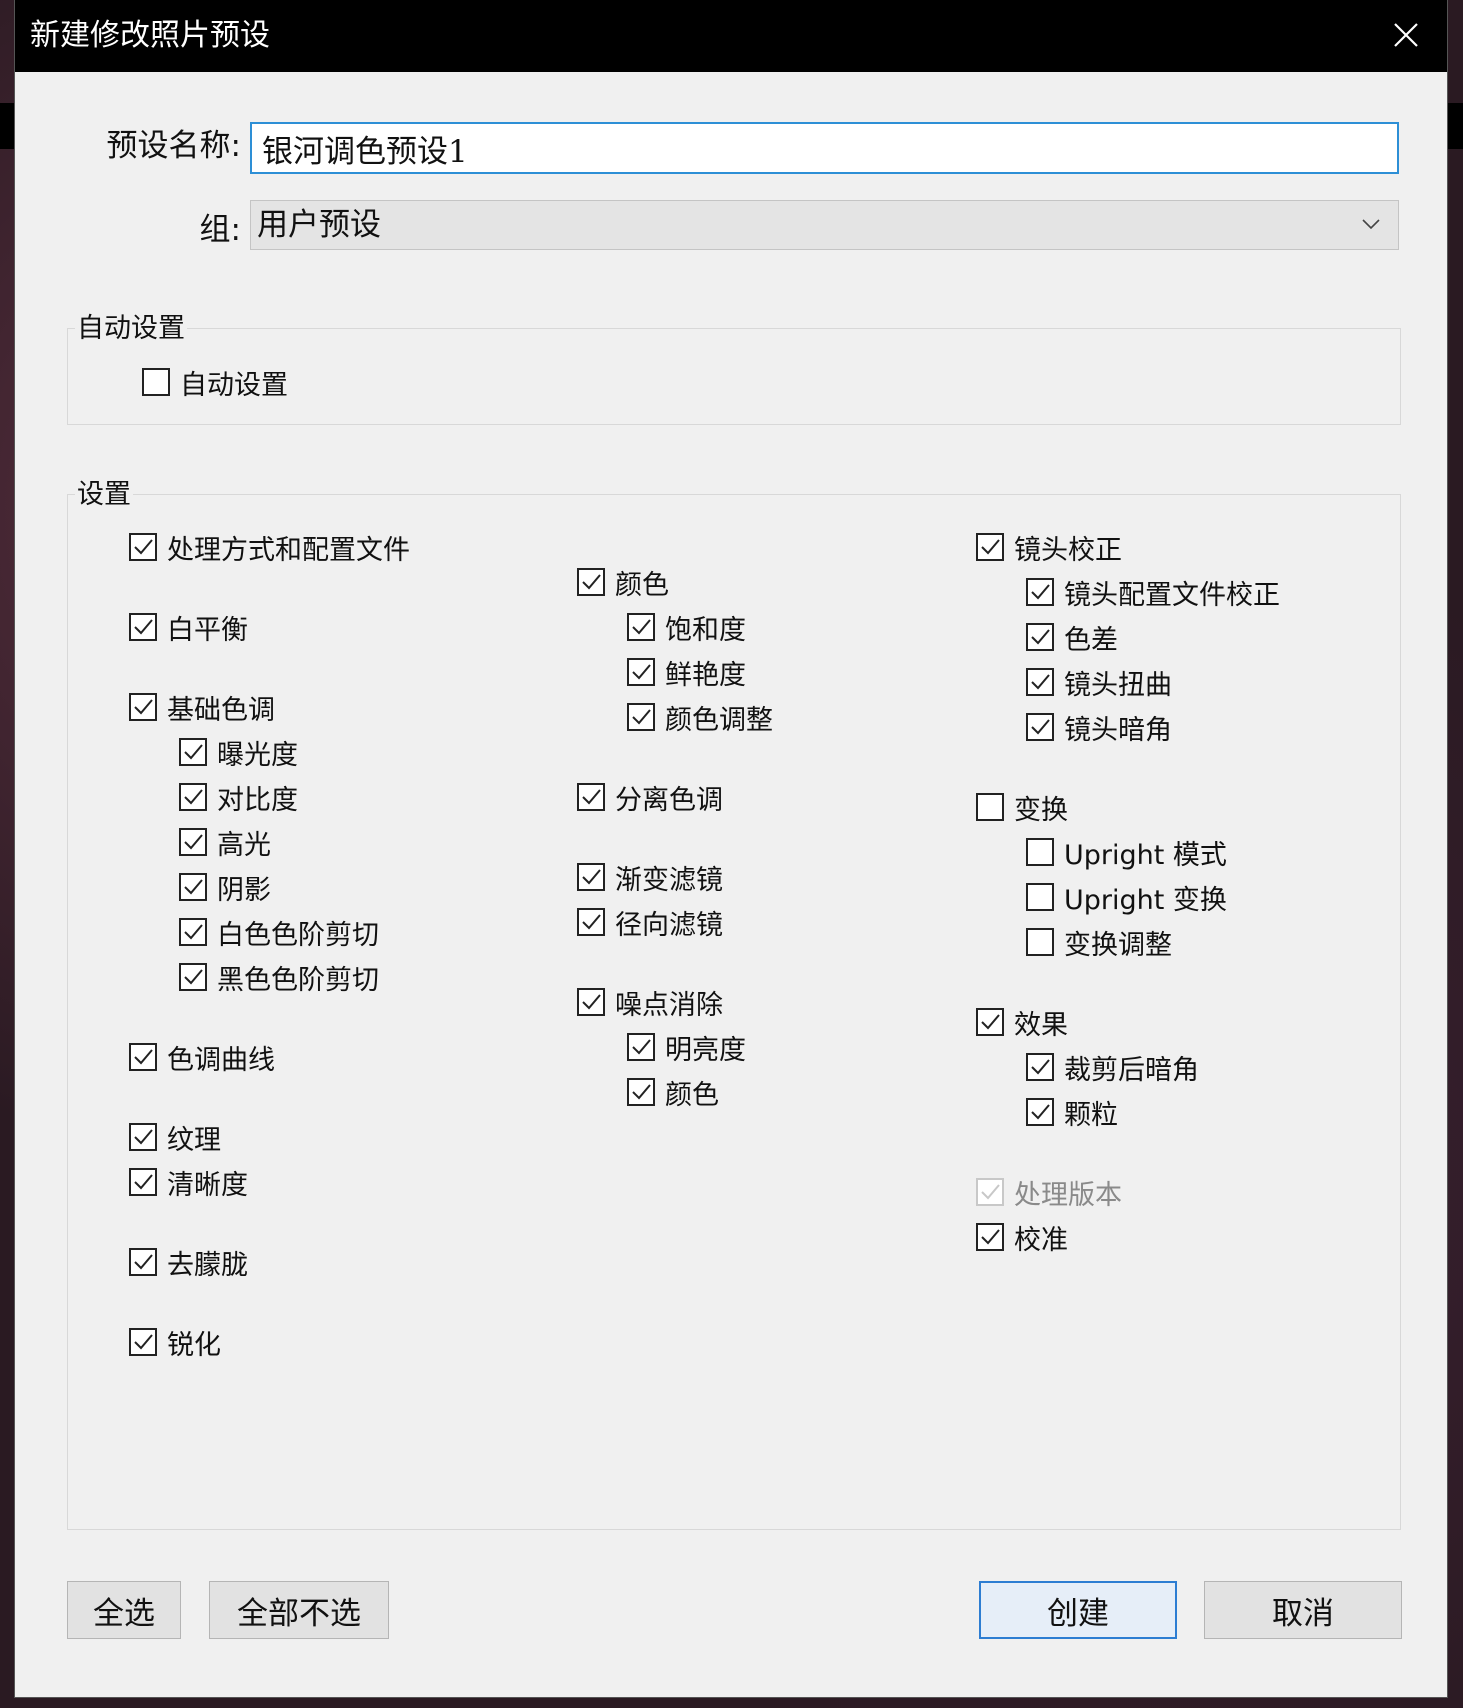  I want to click on checkbox-label: 裁剪后暗角, so click(1131, 1070).